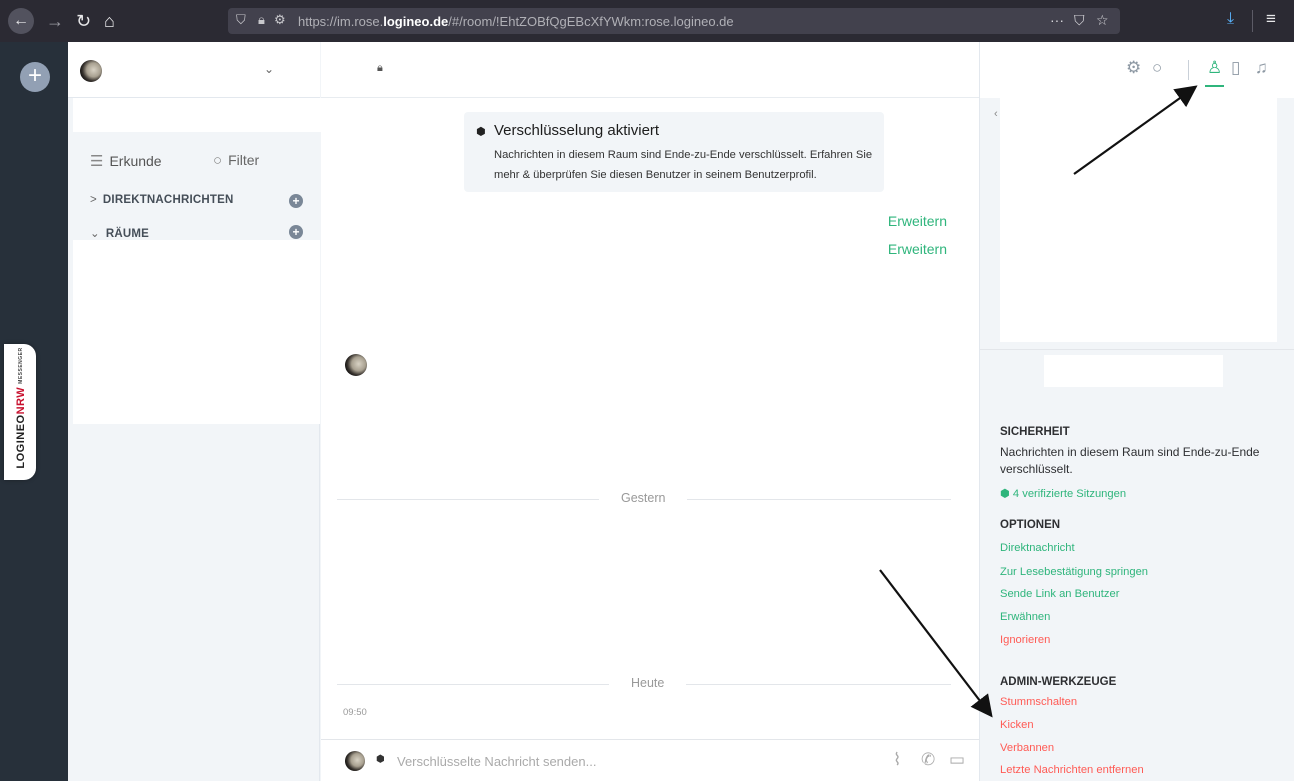 This screenshot has height=781, width=1294. Describe the element at coordinates (996, 114) in the screenshot. I see `back-chevron-icon: ‹` at that location.